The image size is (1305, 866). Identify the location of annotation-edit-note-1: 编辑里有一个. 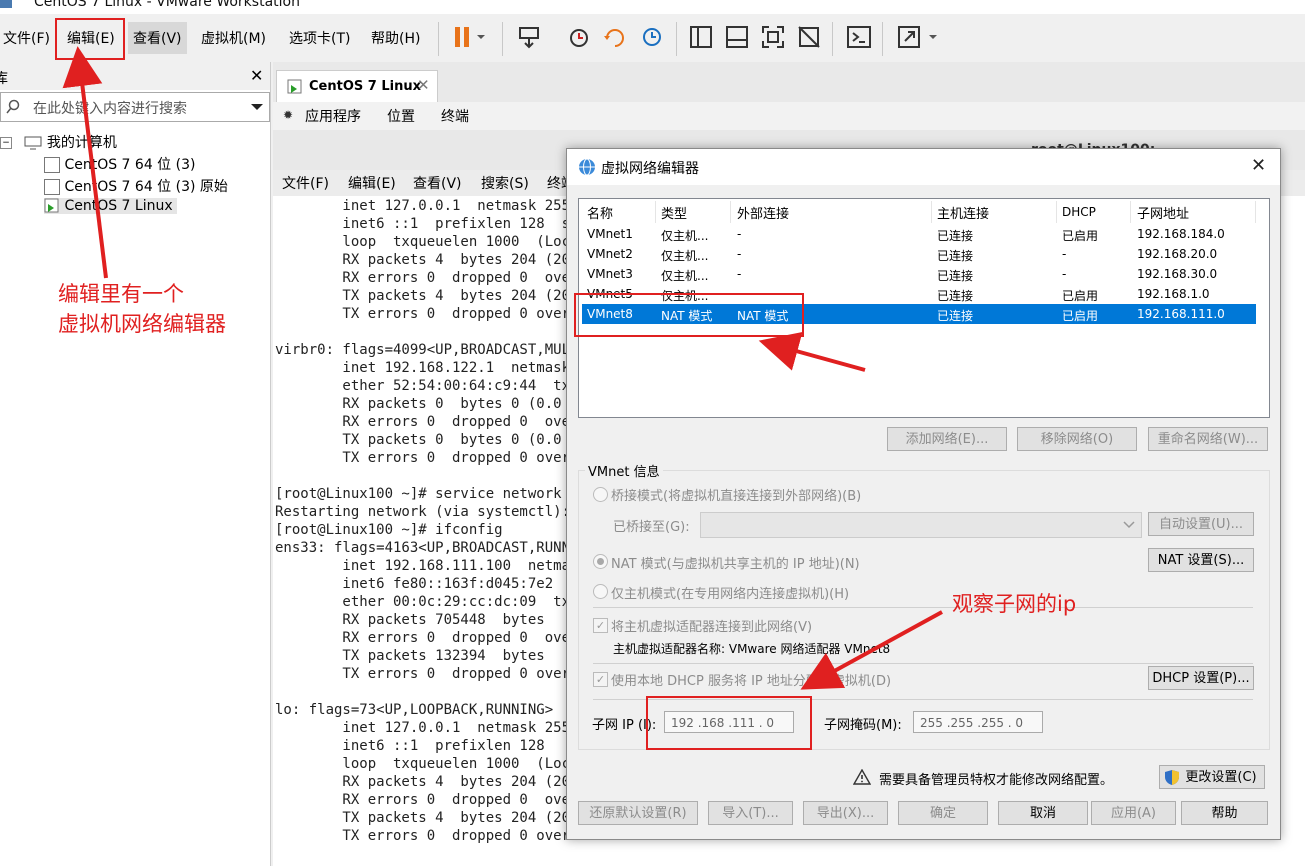
(121, 294).